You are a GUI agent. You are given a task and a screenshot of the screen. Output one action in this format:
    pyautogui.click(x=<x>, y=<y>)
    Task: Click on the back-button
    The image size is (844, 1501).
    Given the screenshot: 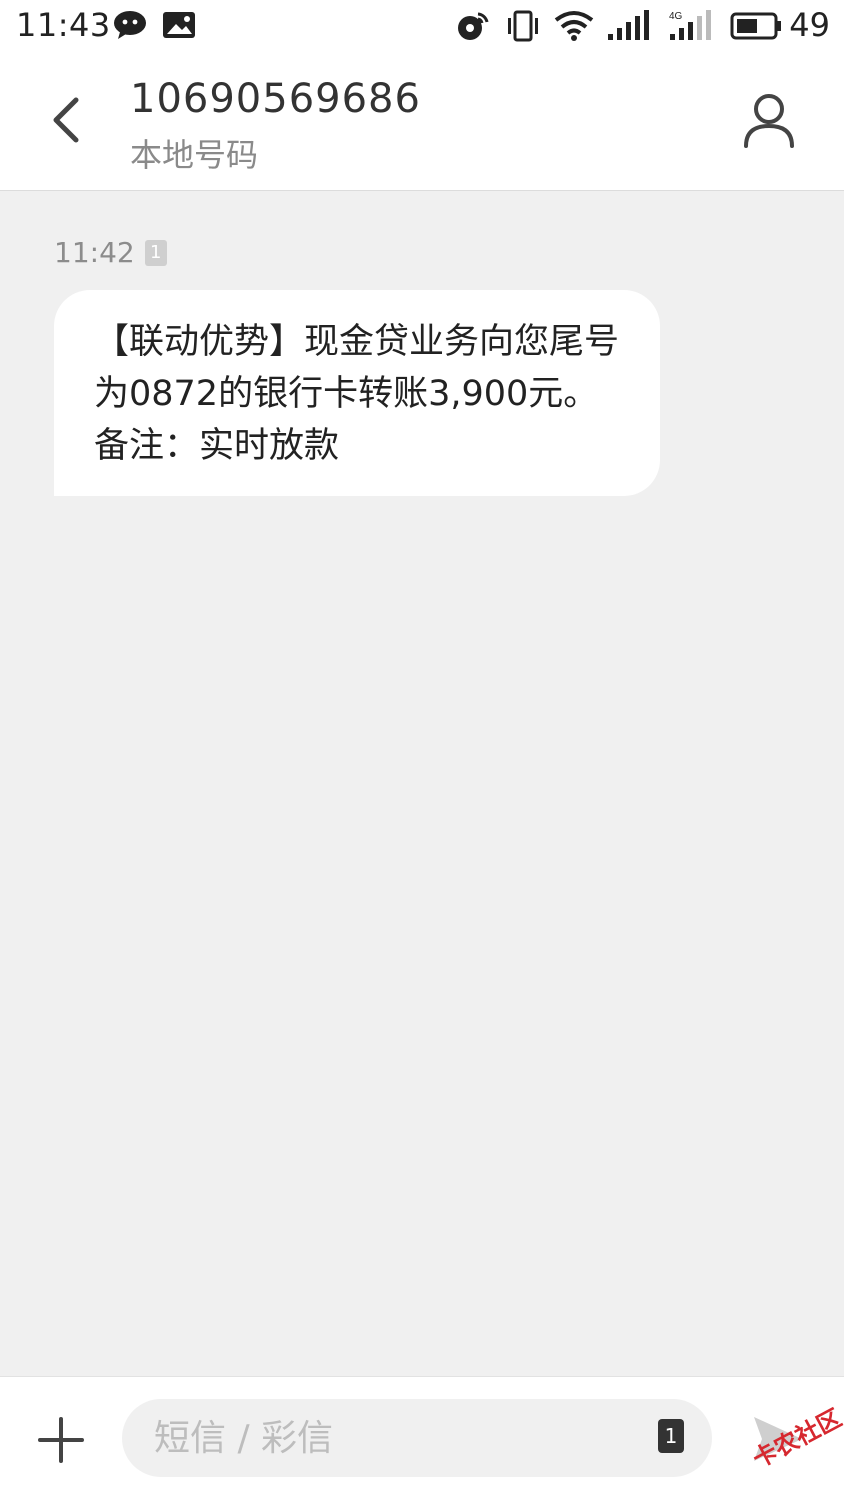 What is the action you would take?
    pyautogui.click(x=68, y=120)
    